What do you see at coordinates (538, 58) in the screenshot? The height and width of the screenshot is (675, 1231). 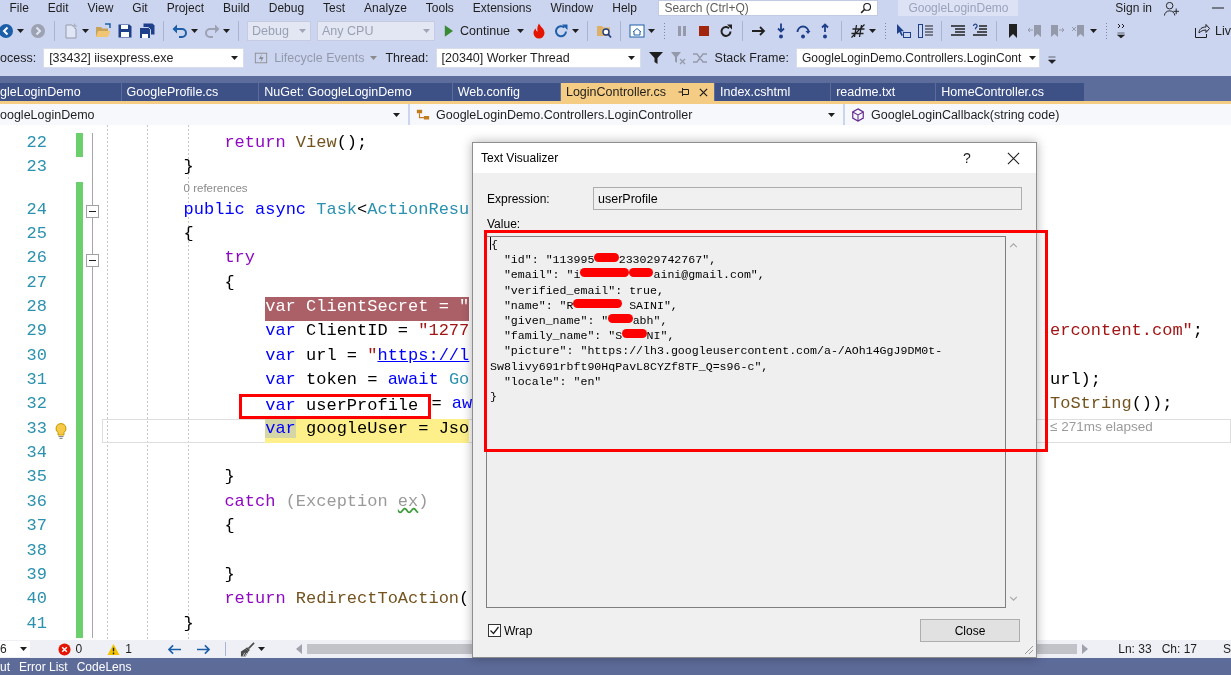 I see `thread-dropdown: [20340] Worker Thread` at bounding box center [538, 58].